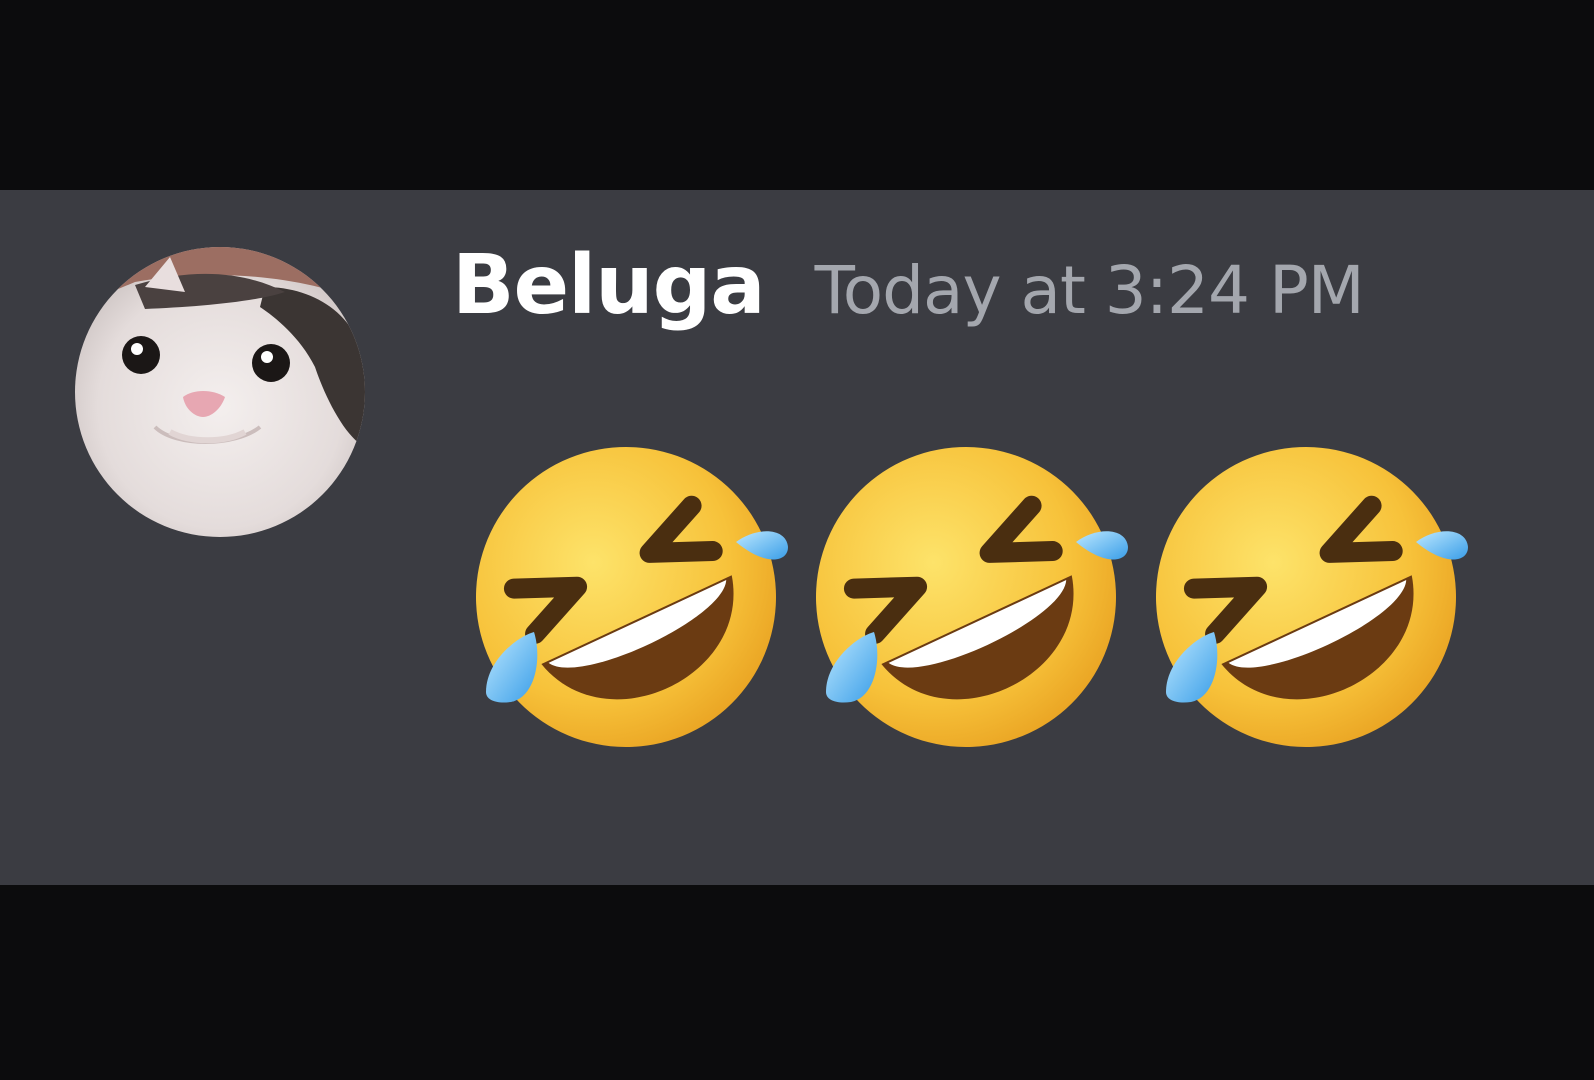  I want to click on username: Beluga, so click(609, 285).